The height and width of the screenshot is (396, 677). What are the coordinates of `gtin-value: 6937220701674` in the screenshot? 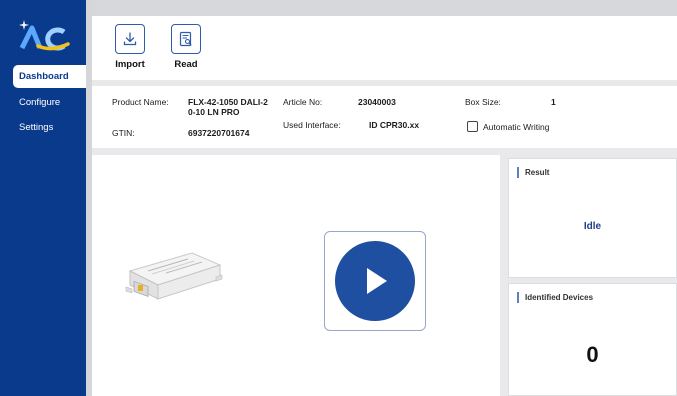 It's located at (219, 133).